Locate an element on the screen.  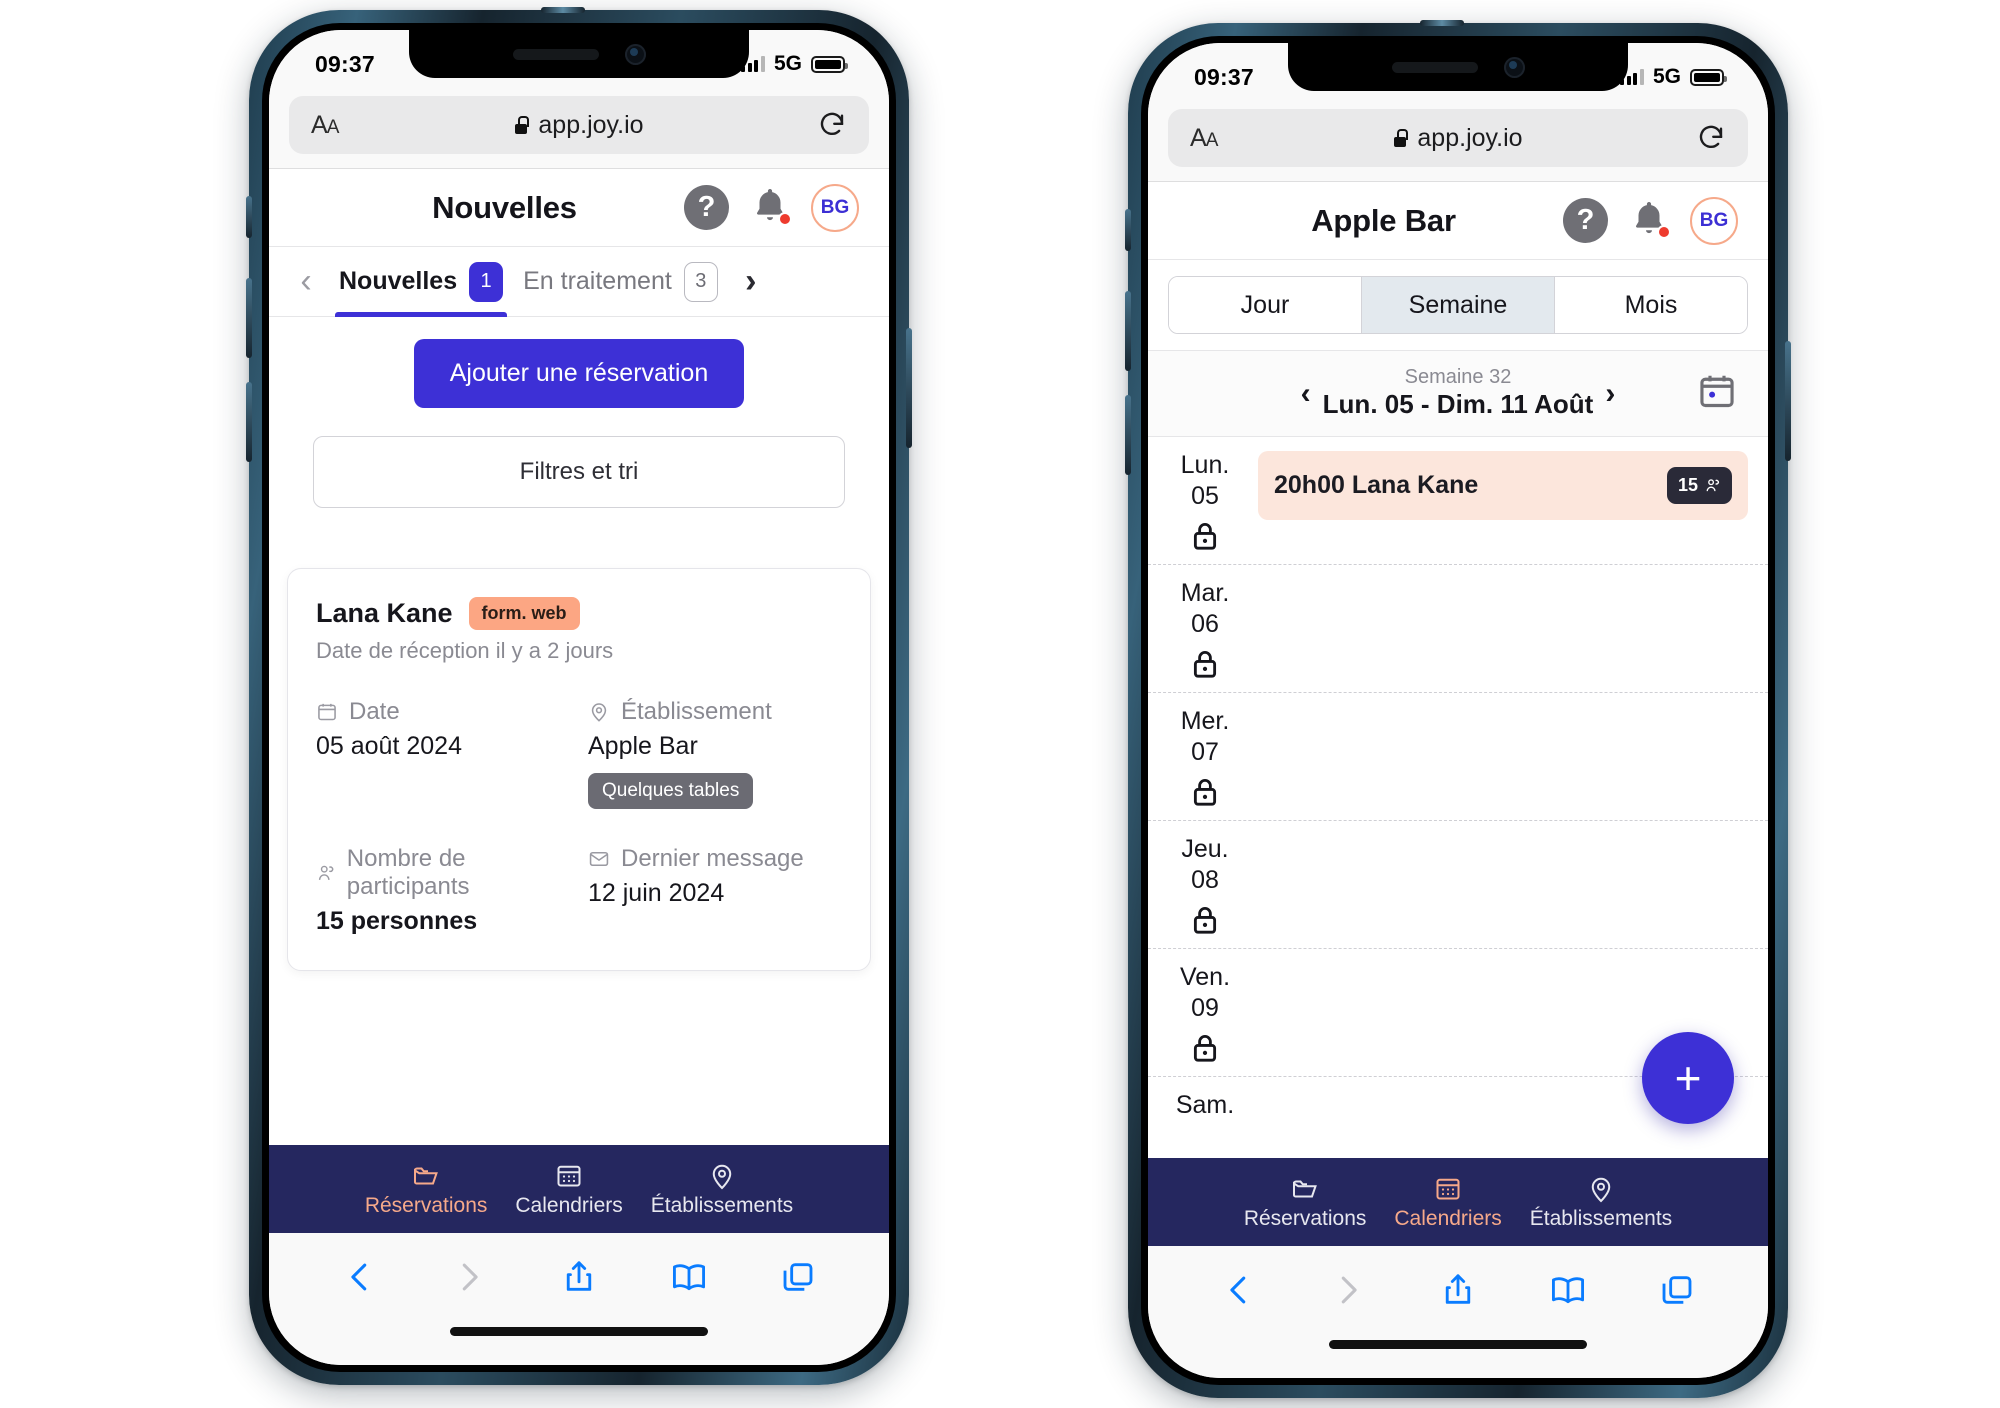
tab-nouvelles: Nouvelles 1 is located at coordinates (421, 282).